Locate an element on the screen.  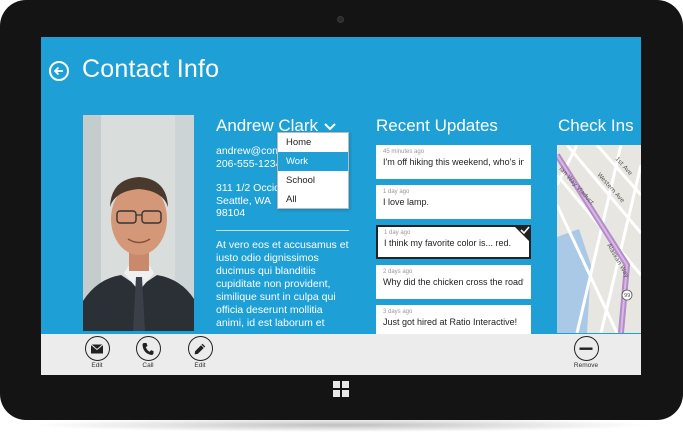
section-divider is located at coordinates (282, 230).